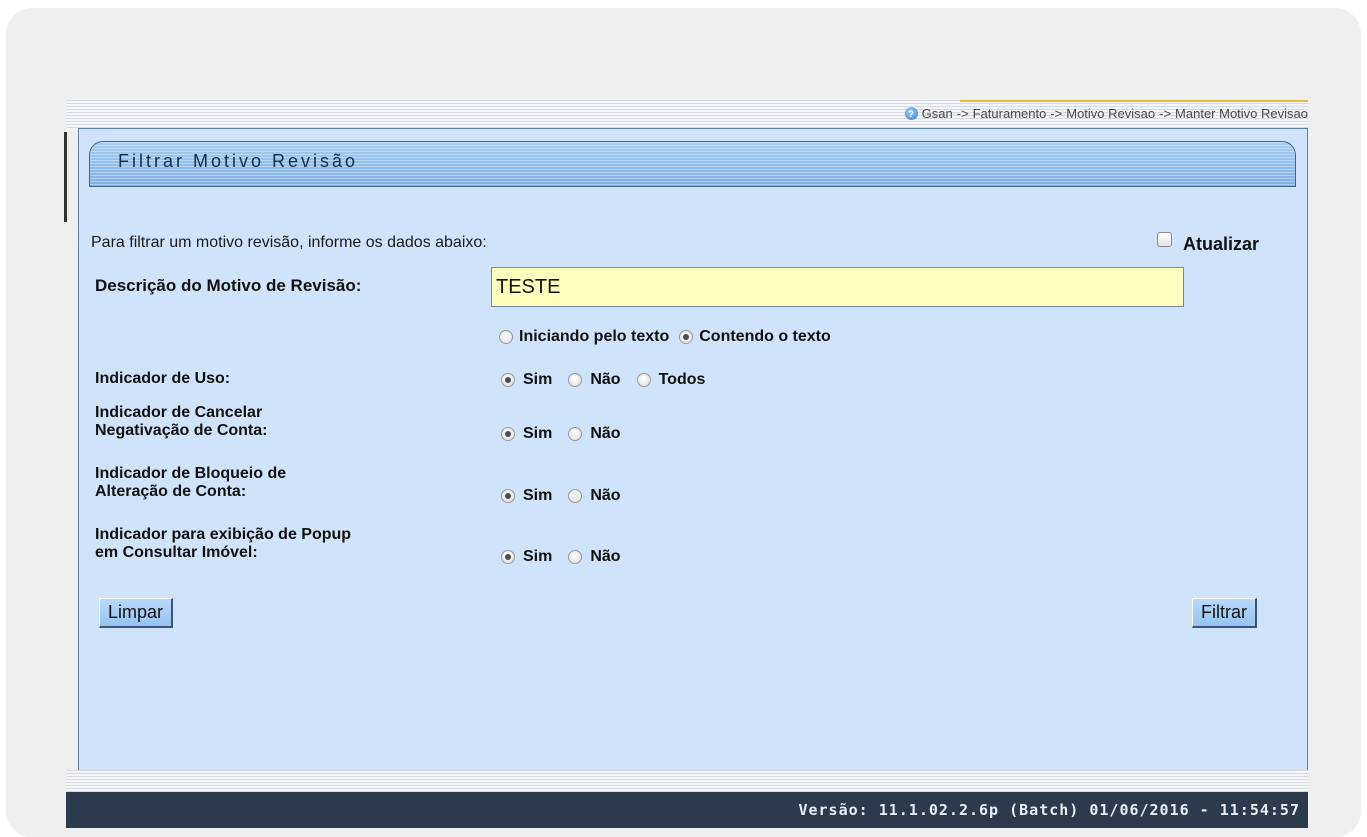 This screenshot has height=837, width=1367. What do you see at coordinates (765, 336) in the screenshot?
I see `contendo-label: Contendo o texto` at bounding box center [765, 336].